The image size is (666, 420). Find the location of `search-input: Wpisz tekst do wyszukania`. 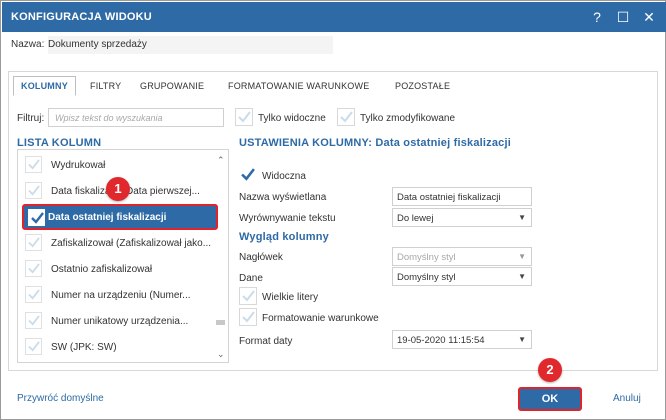

search-input: Wpisz tekst do wyszukania is located at coordinates (136, 117).